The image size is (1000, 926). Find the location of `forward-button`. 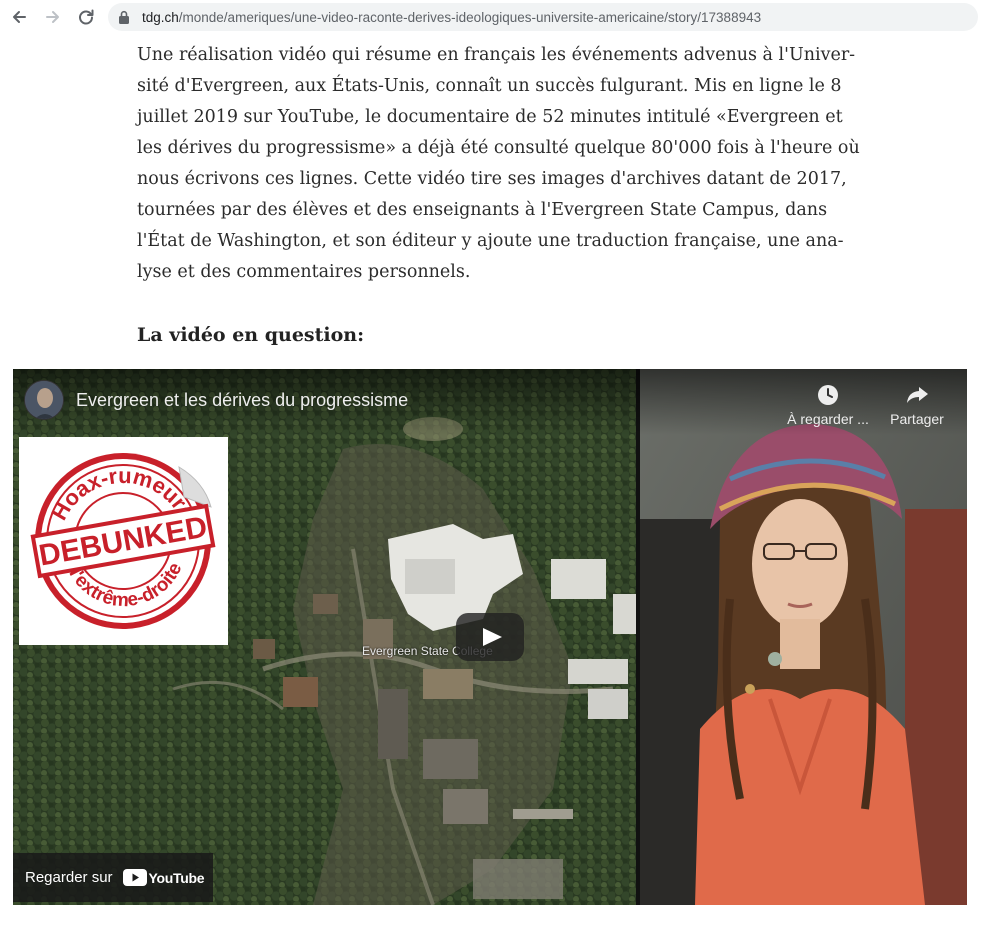

forward-button is located at coordinates (53, 17).